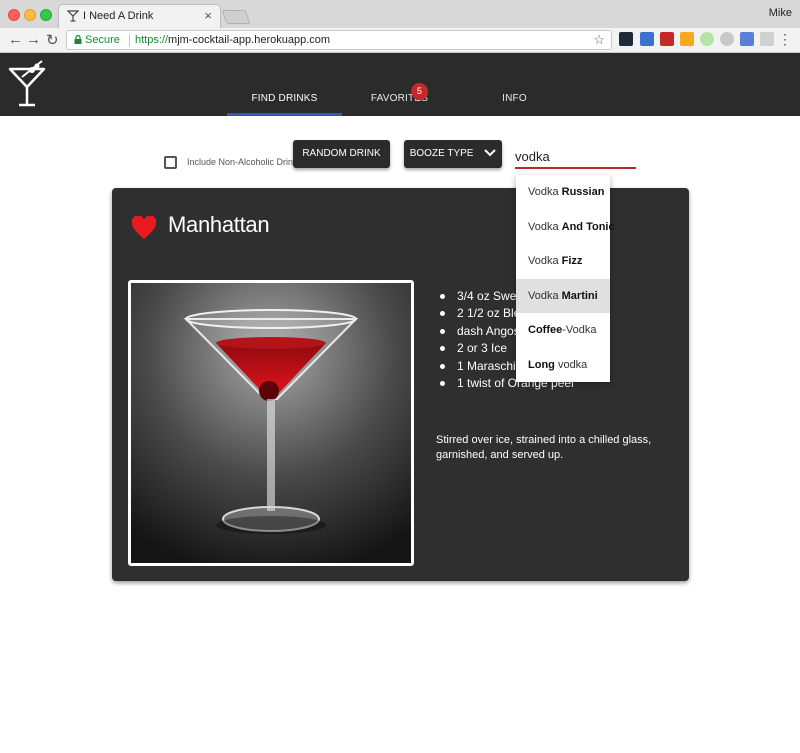 The width and height of the screenshot is (800, 753). I want to click on autocomplete-option: Vodka Fizz, so click(563, 261).